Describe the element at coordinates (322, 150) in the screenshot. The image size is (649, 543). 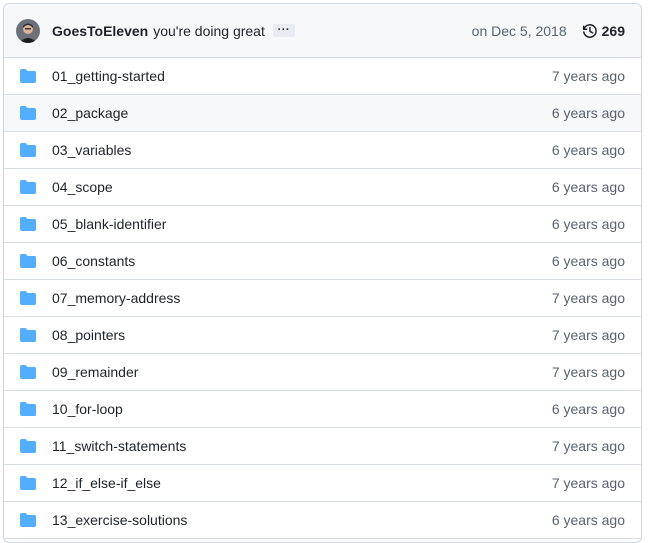
I see `list-item: 03_variables 6 years ago` at that location.